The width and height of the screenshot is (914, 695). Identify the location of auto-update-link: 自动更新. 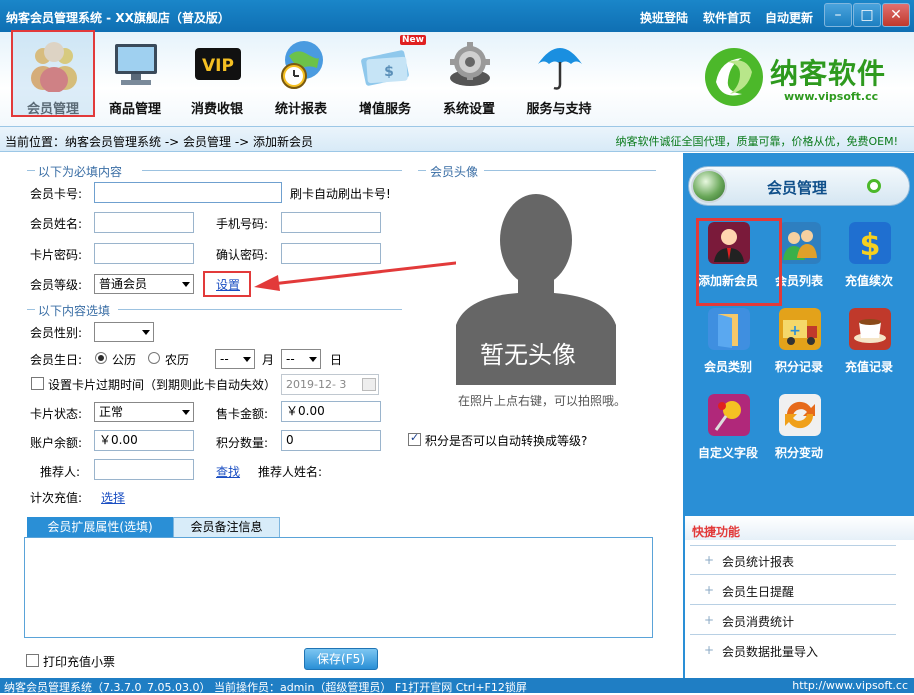
(789, 17).